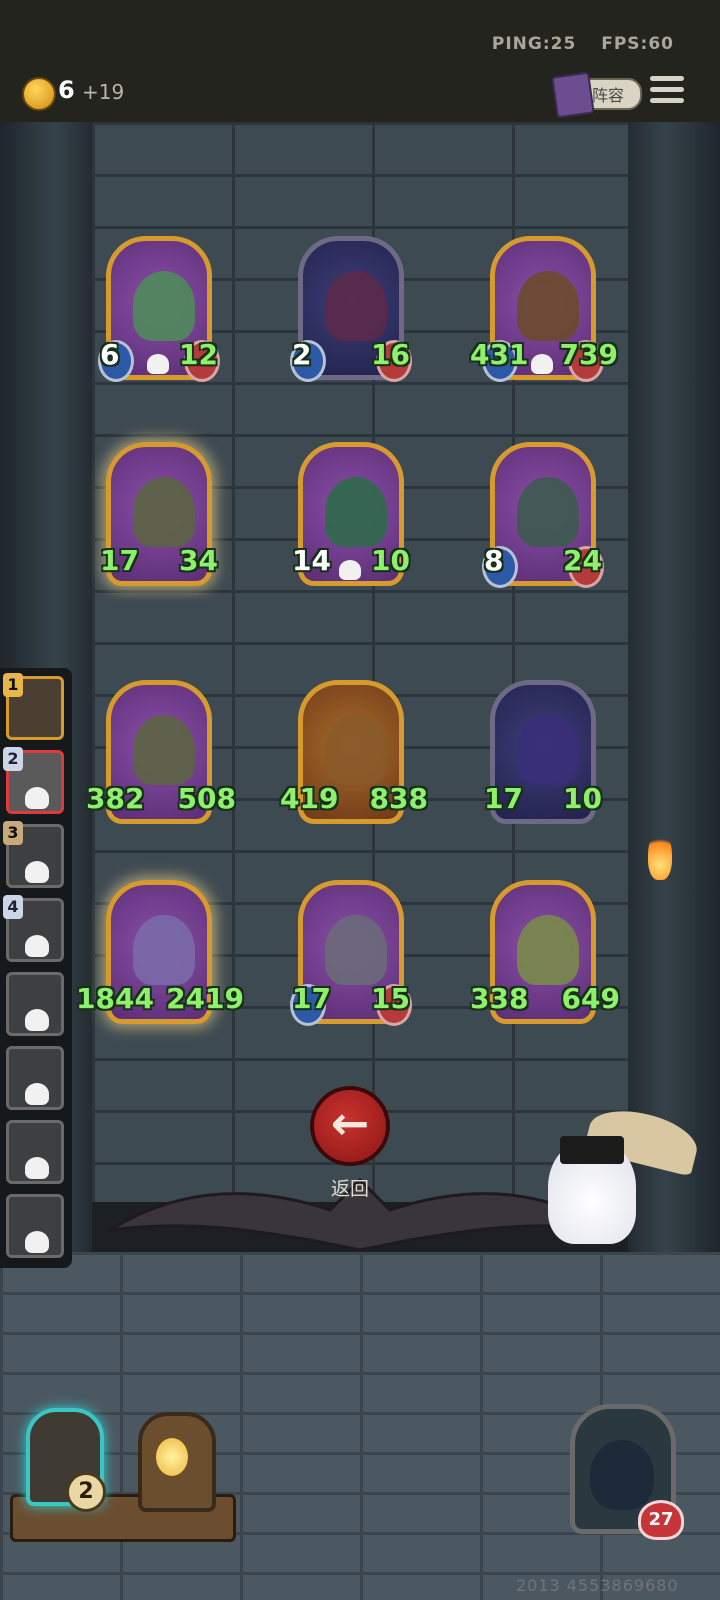 The image size is (720, 1600). Describe the element at coordinates (172, 1457) in the screenshot. I see `lightbulb-icon` at that location.